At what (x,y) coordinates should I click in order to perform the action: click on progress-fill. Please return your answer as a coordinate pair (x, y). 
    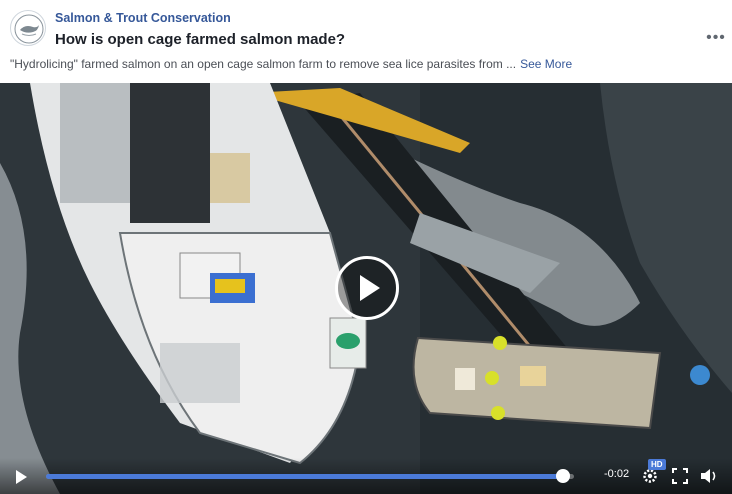
    Looking at the image, I should click on (305, 476).